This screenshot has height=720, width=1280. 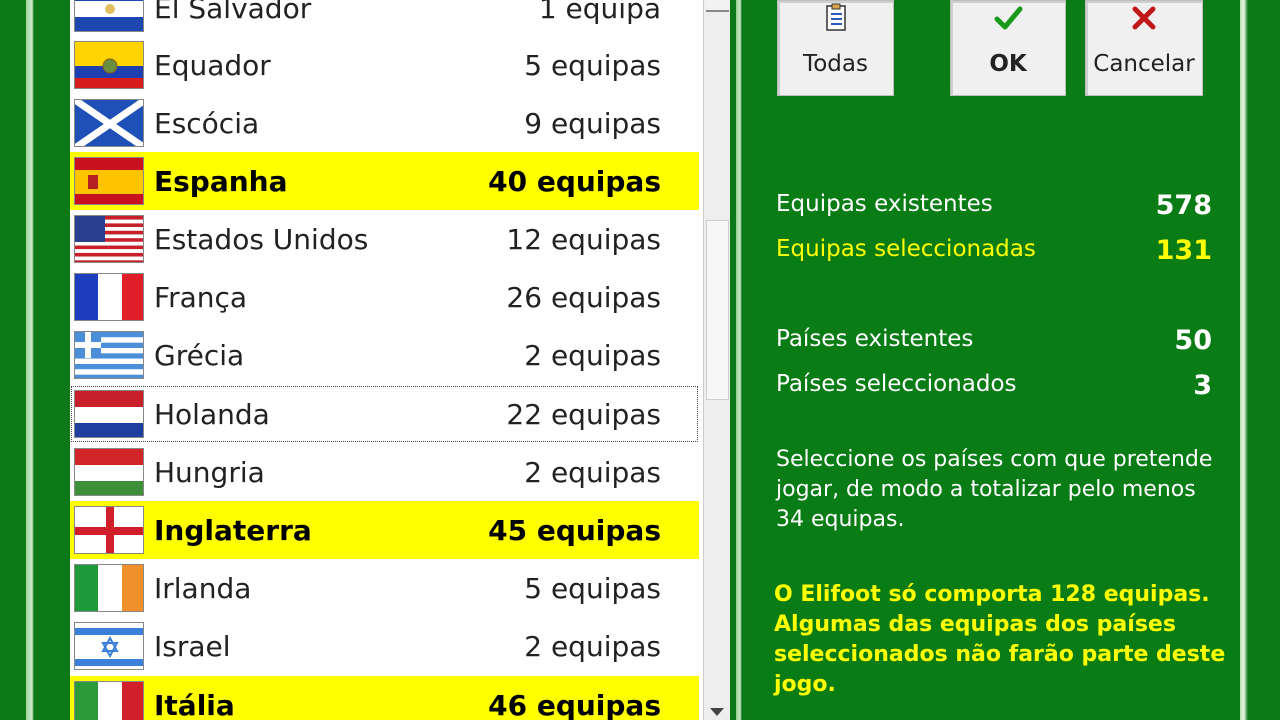 What do you see at coordinates (384, 698) in the screenshot?
I see `country-row: Itália 46 equipas` at bounding box center [384, 698].